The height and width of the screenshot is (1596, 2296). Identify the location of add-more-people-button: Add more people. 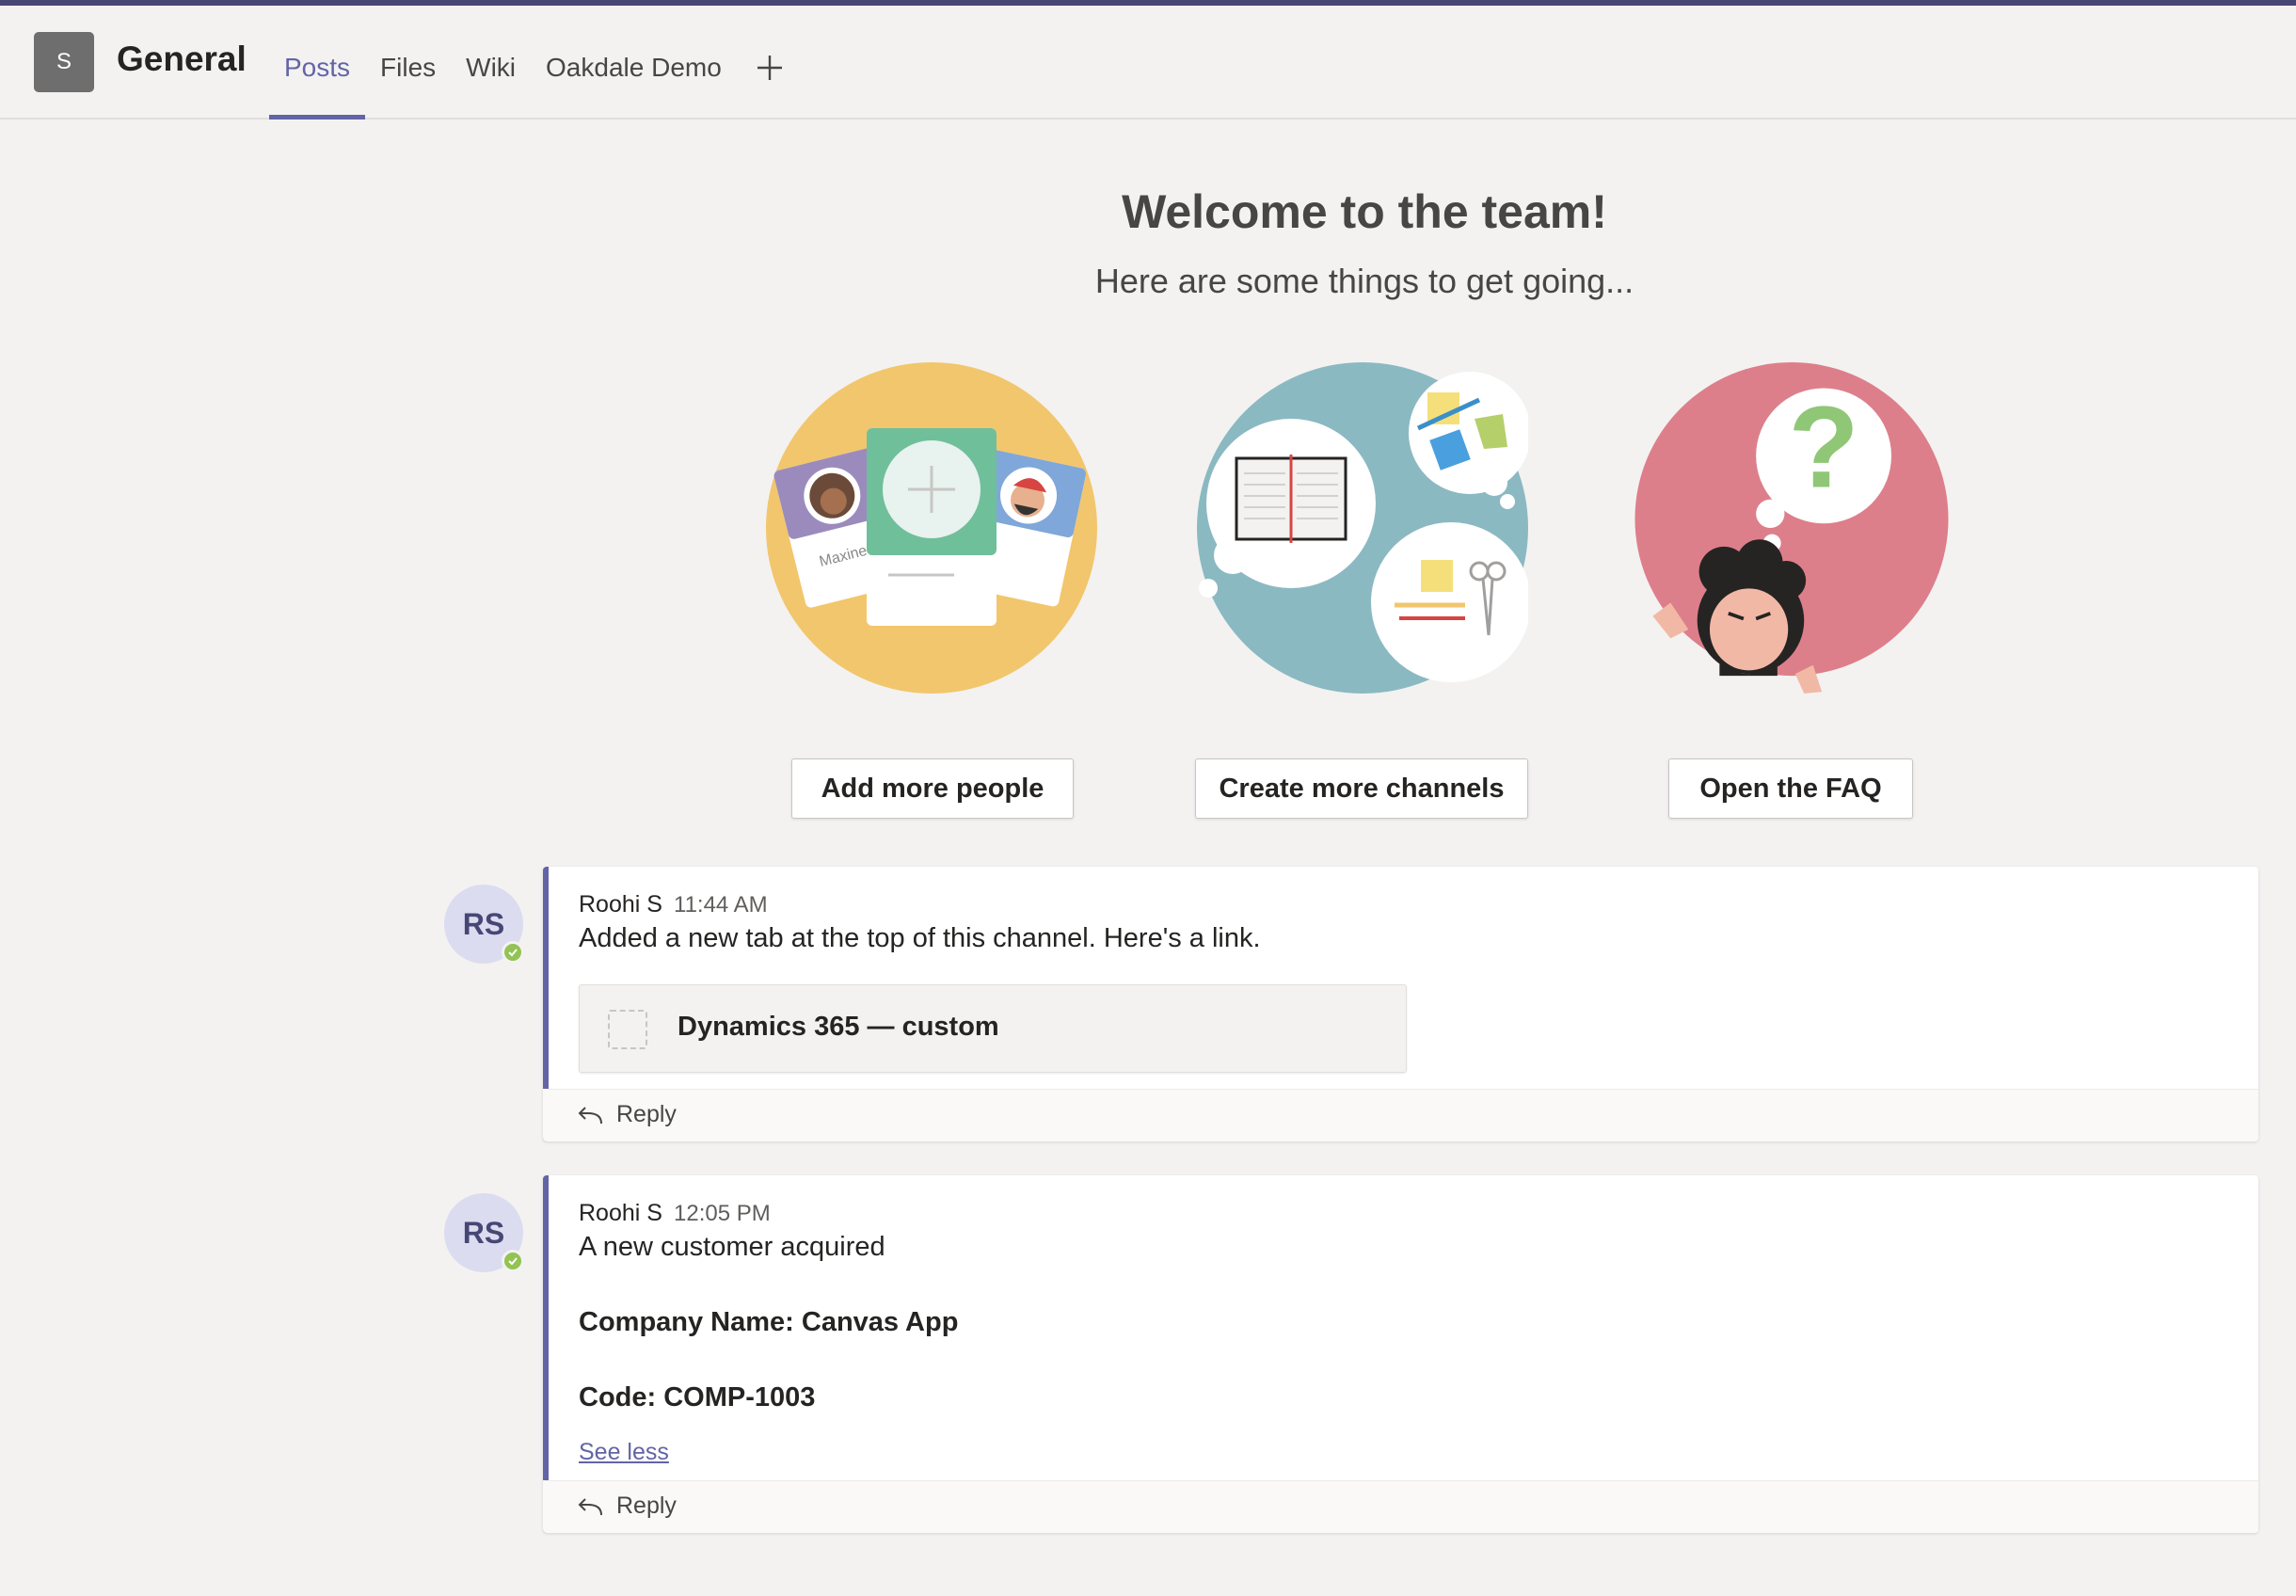
(932, 788).